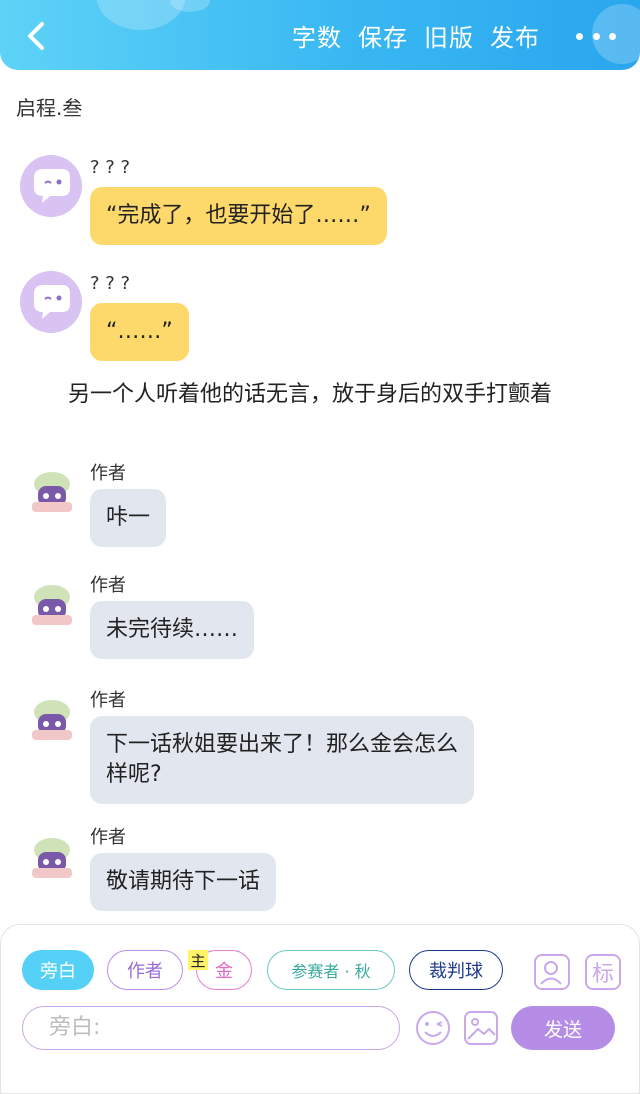  What do you see at coordinates (579, 36) in the screenshot?
I see `more-horizontal-icon` at bounding box center [579, 36].